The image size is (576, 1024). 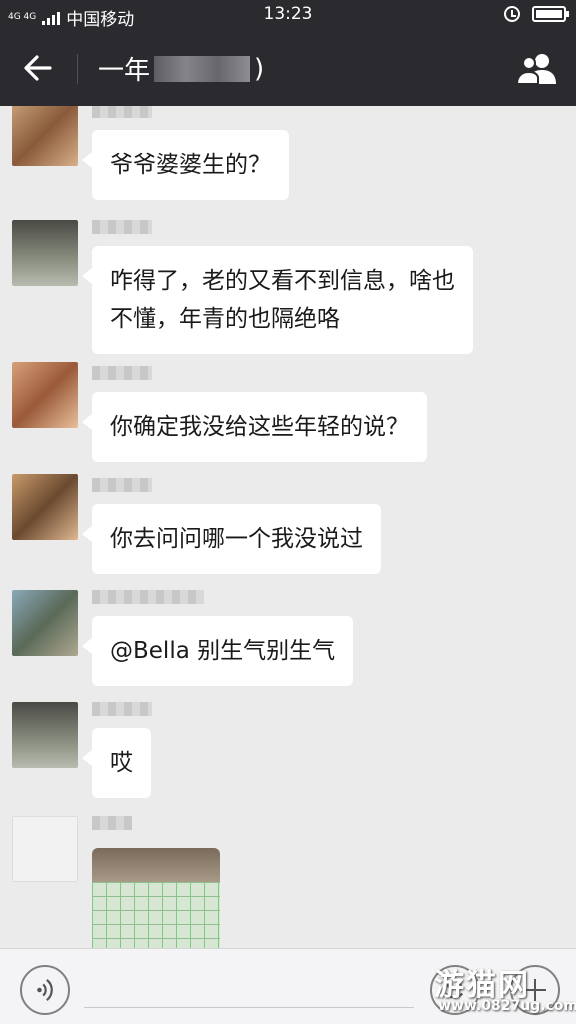 I want to click on image-message, so click(x=156, y=898).